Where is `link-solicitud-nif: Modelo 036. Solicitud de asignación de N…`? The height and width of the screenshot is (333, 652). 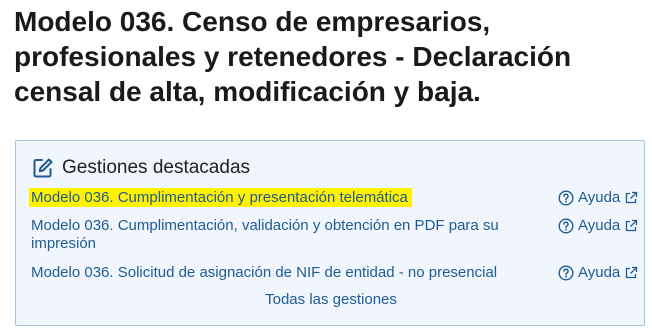 link-solicitud-nif: Modelo 036. Solicitud de asignación de N… is located at coordinates (283, 273).